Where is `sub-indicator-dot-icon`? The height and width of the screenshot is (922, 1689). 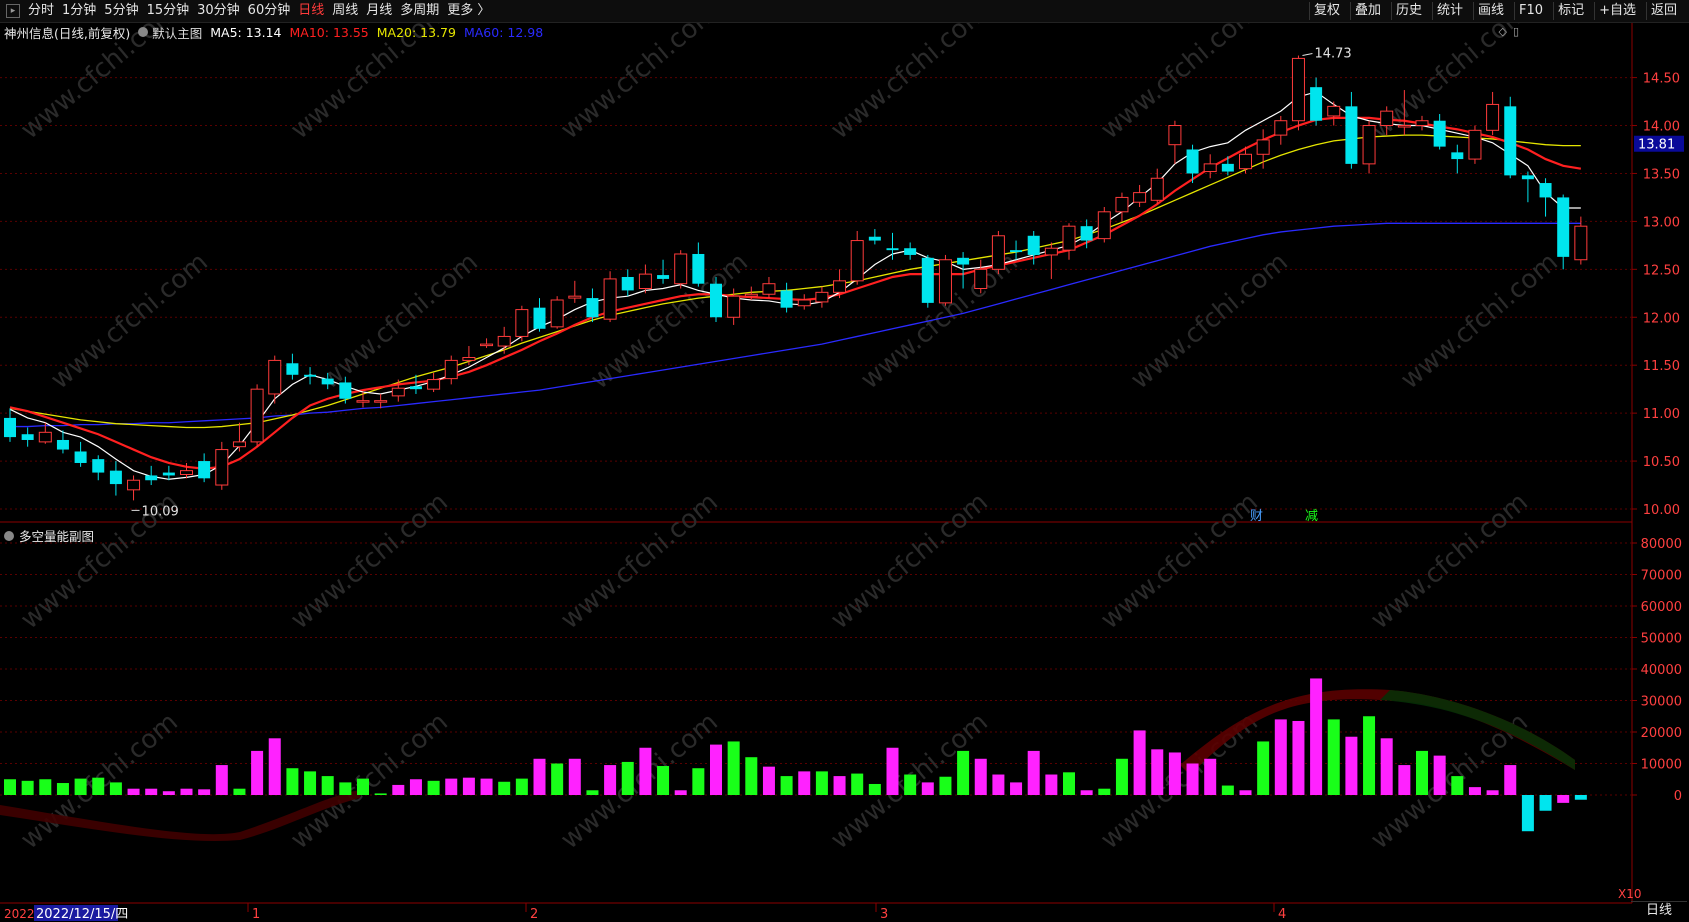
sub-indicator-dot-icon is located at coordinates (9, 535).